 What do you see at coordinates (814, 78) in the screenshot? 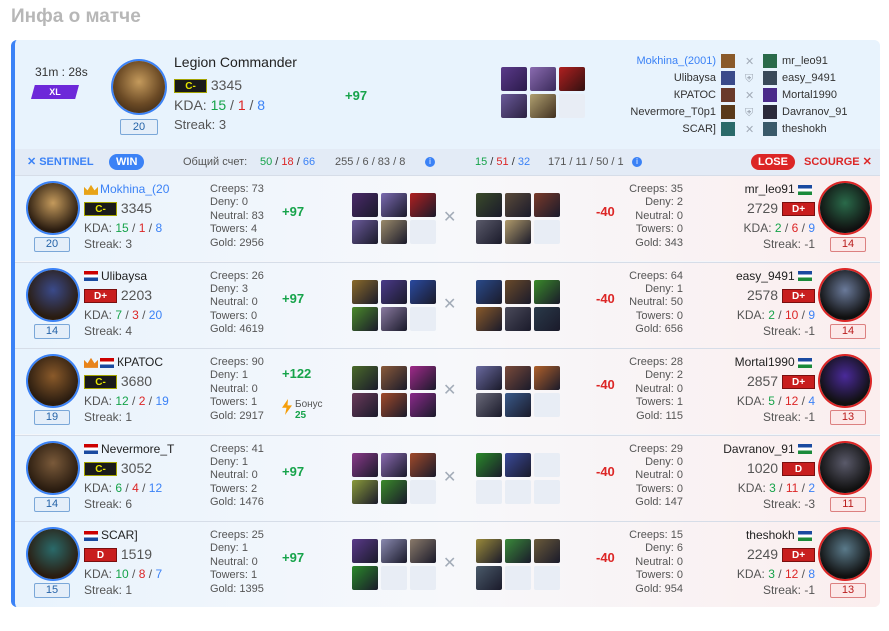
I see `roster-player: easy_9491` at bounding box center [814, 78].